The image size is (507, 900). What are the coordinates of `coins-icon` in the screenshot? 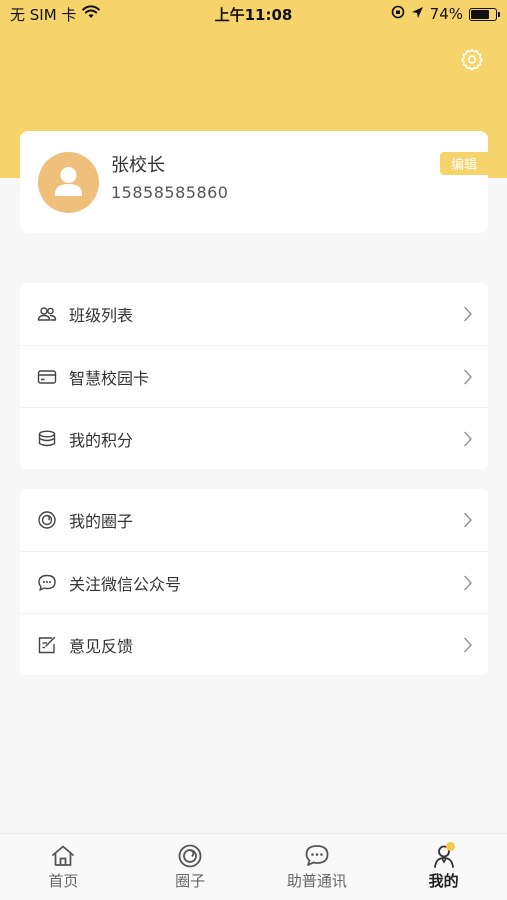 It's located at (47, 439).